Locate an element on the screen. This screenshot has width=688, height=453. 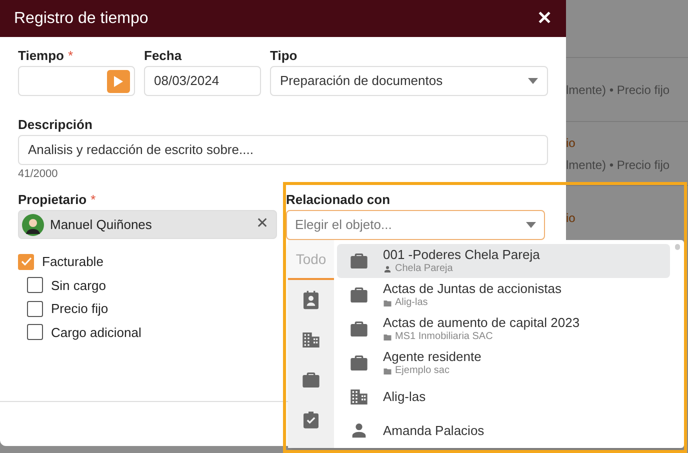
dialog-title: Registro de tiempo is located at coordinates (81, 18).